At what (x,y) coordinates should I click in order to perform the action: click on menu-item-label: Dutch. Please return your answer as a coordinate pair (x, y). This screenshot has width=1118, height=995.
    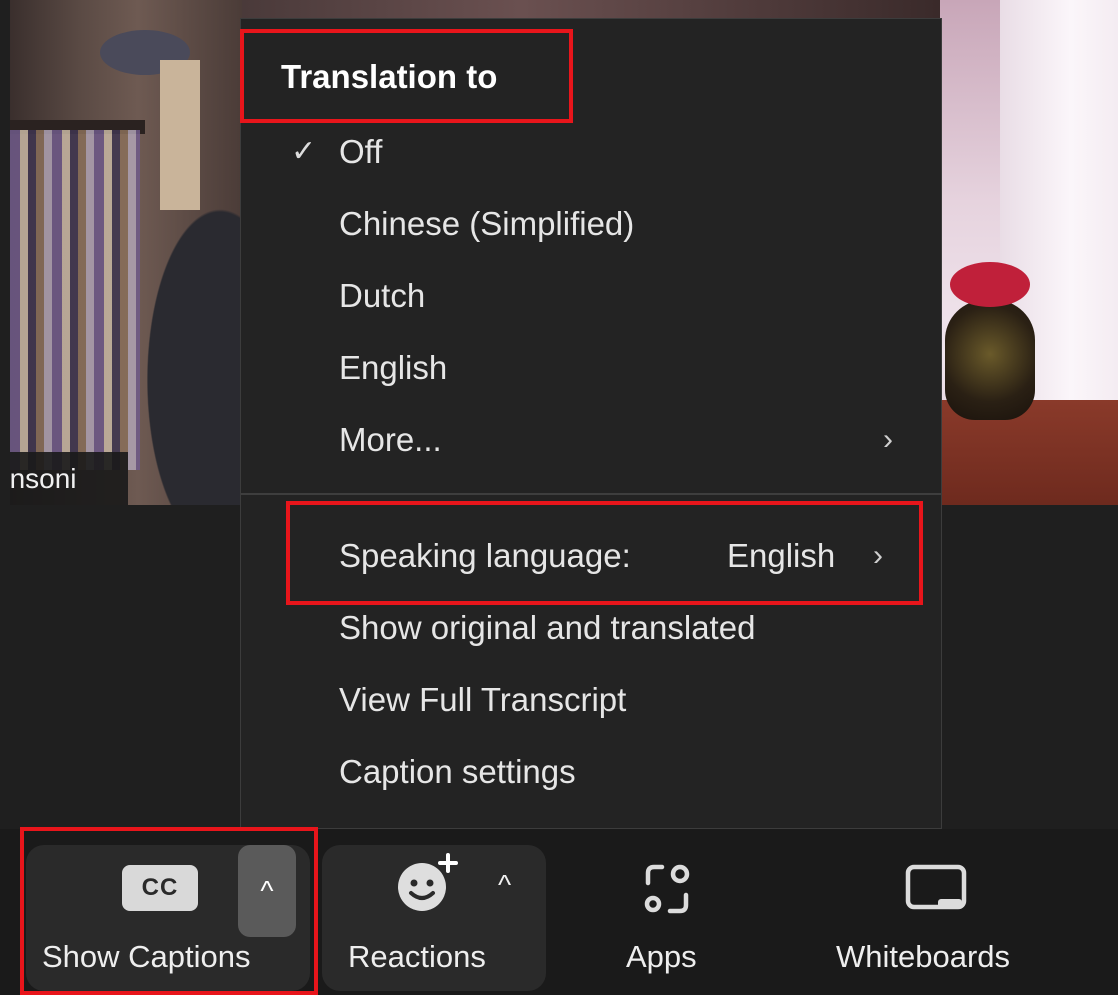
    Looking at the image, I should click on (382, 295).